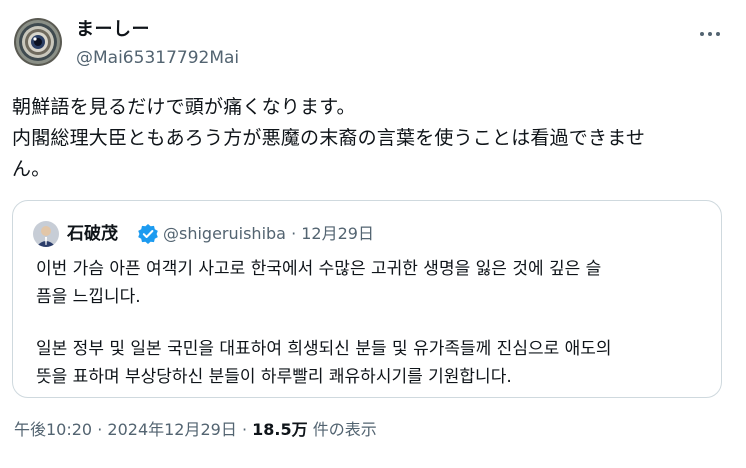  I want to click on eye-avatar-icon, so click(38, 42).